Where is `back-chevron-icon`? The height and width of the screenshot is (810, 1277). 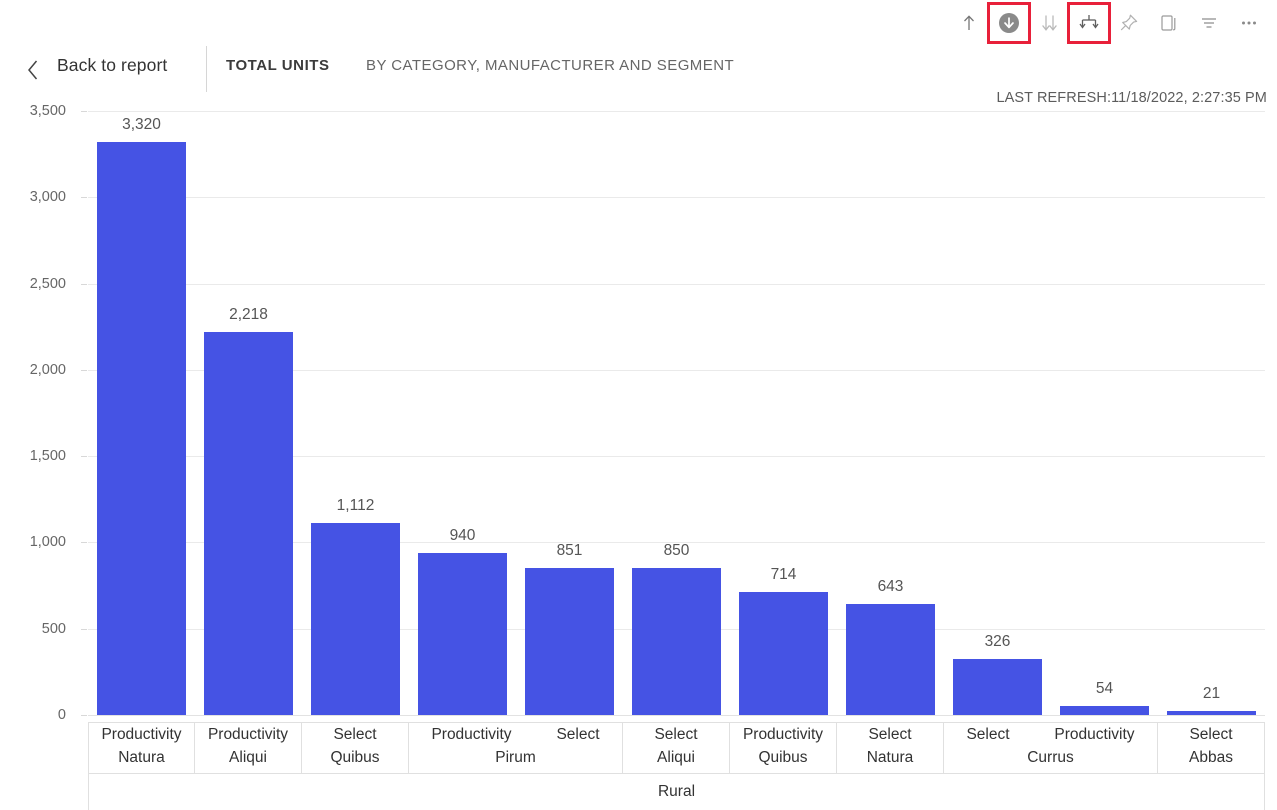 back-chevron-icon is located at coordinates (33, 70).